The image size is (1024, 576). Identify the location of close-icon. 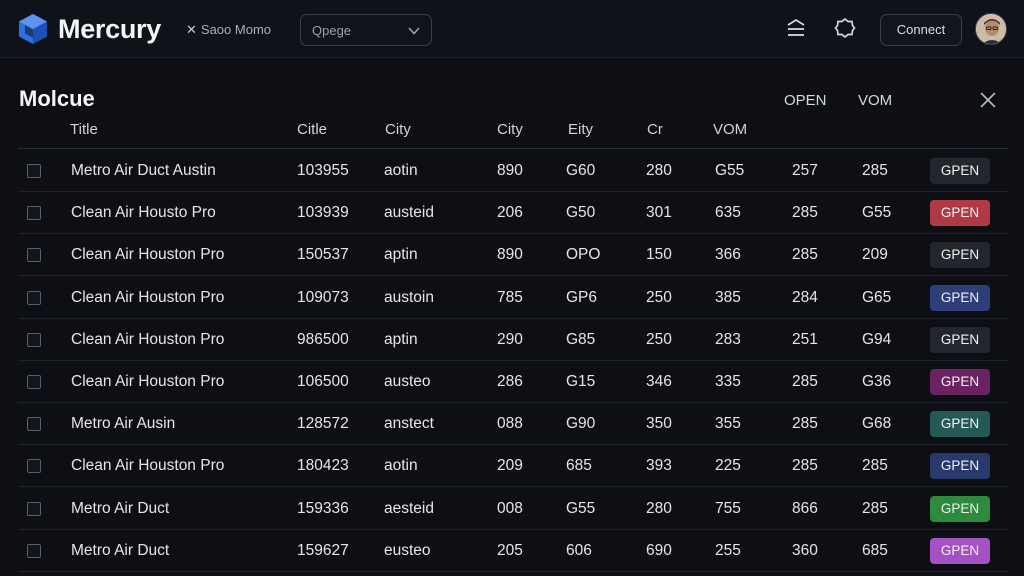
(988, 100).